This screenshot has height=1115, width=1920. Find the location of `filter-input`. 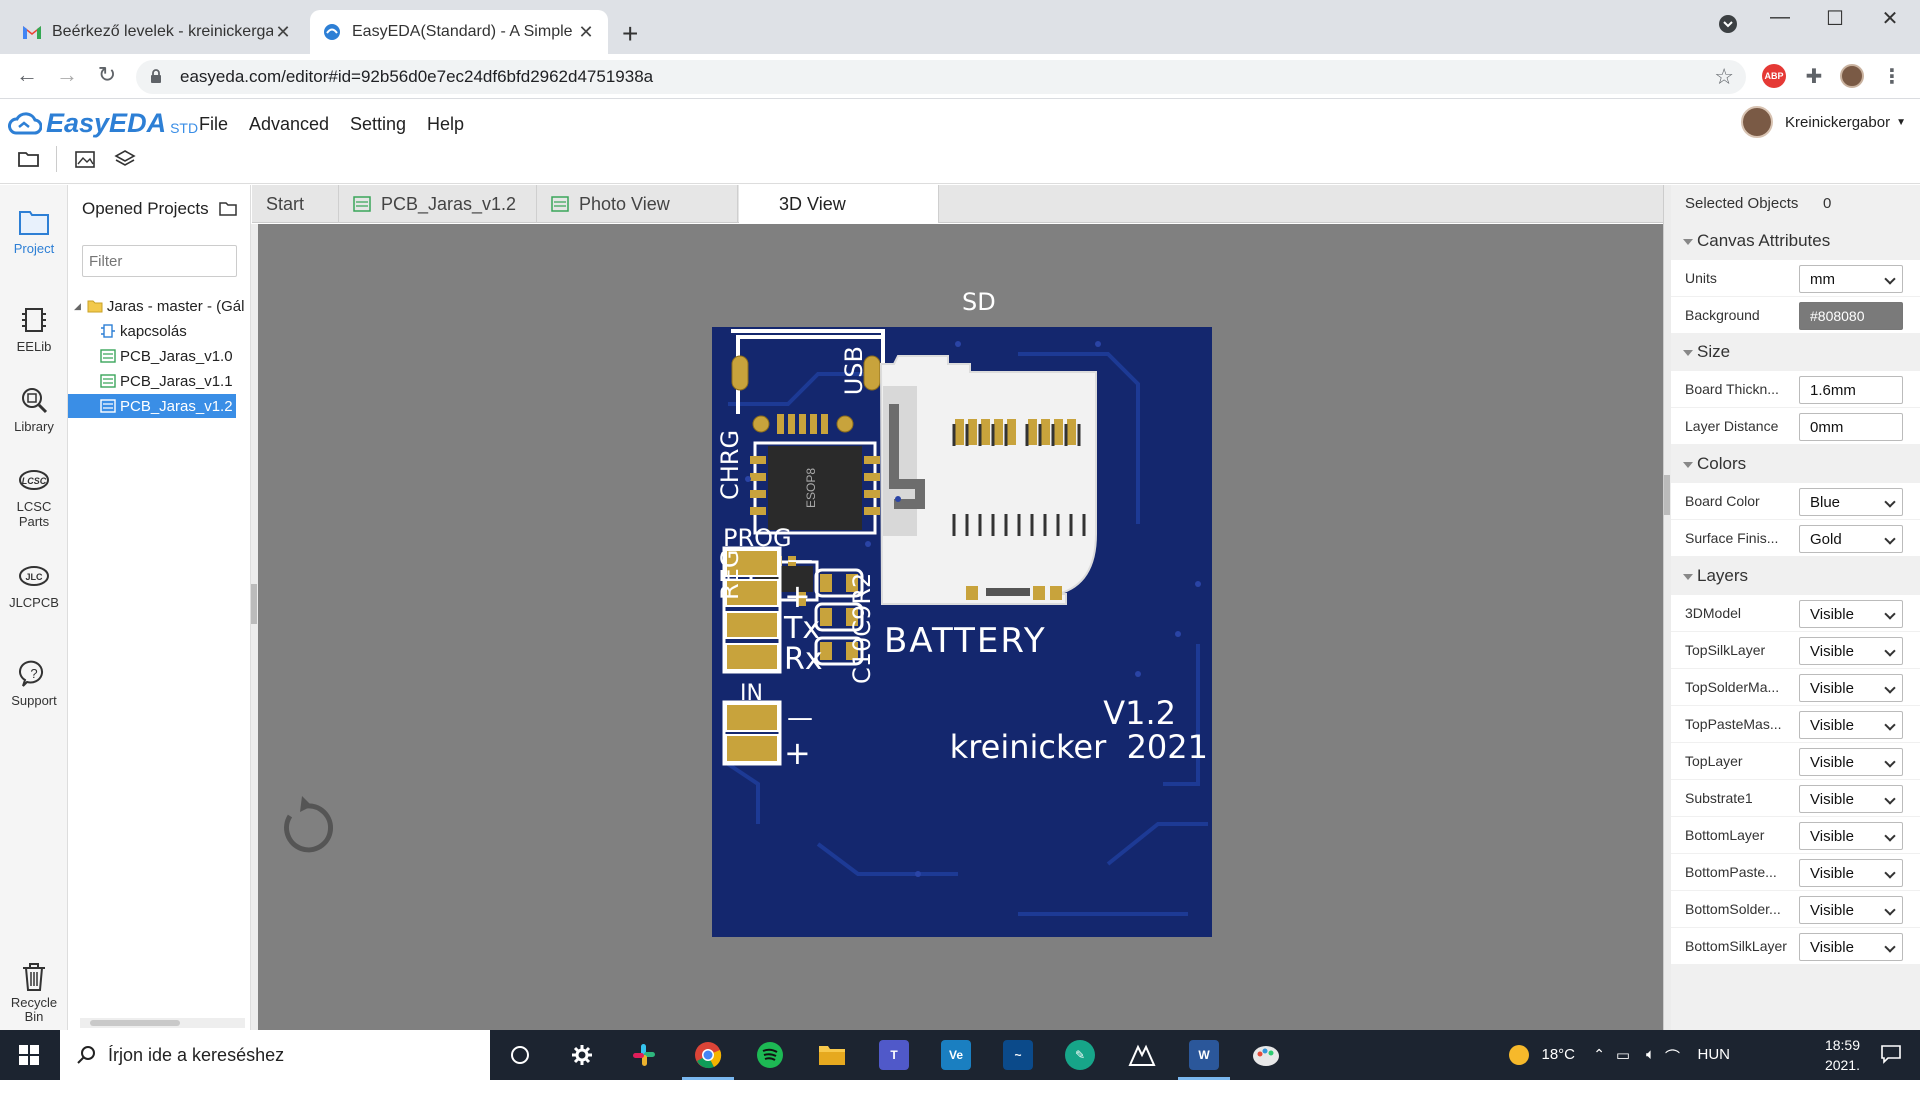

filter-input is located at coordinates (159, 261).